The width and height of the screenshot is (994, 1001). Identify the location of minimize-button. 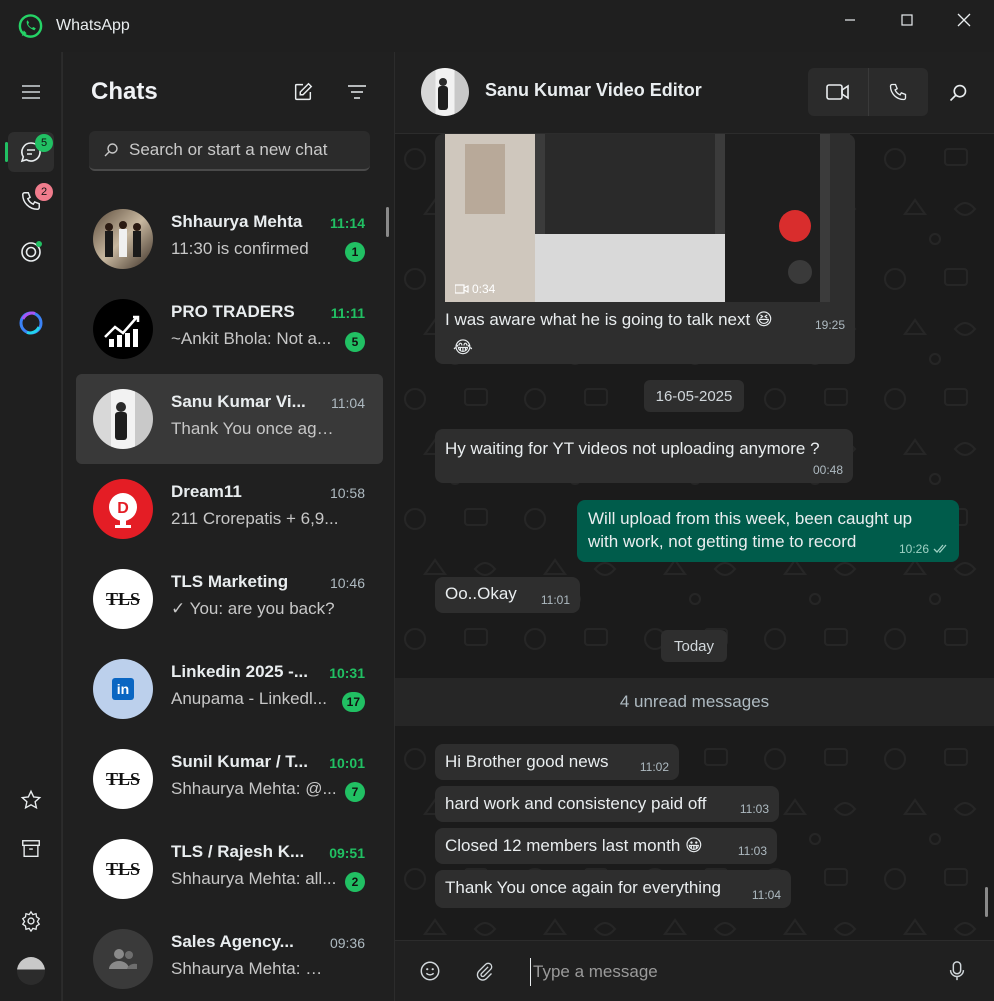
(850, 20).